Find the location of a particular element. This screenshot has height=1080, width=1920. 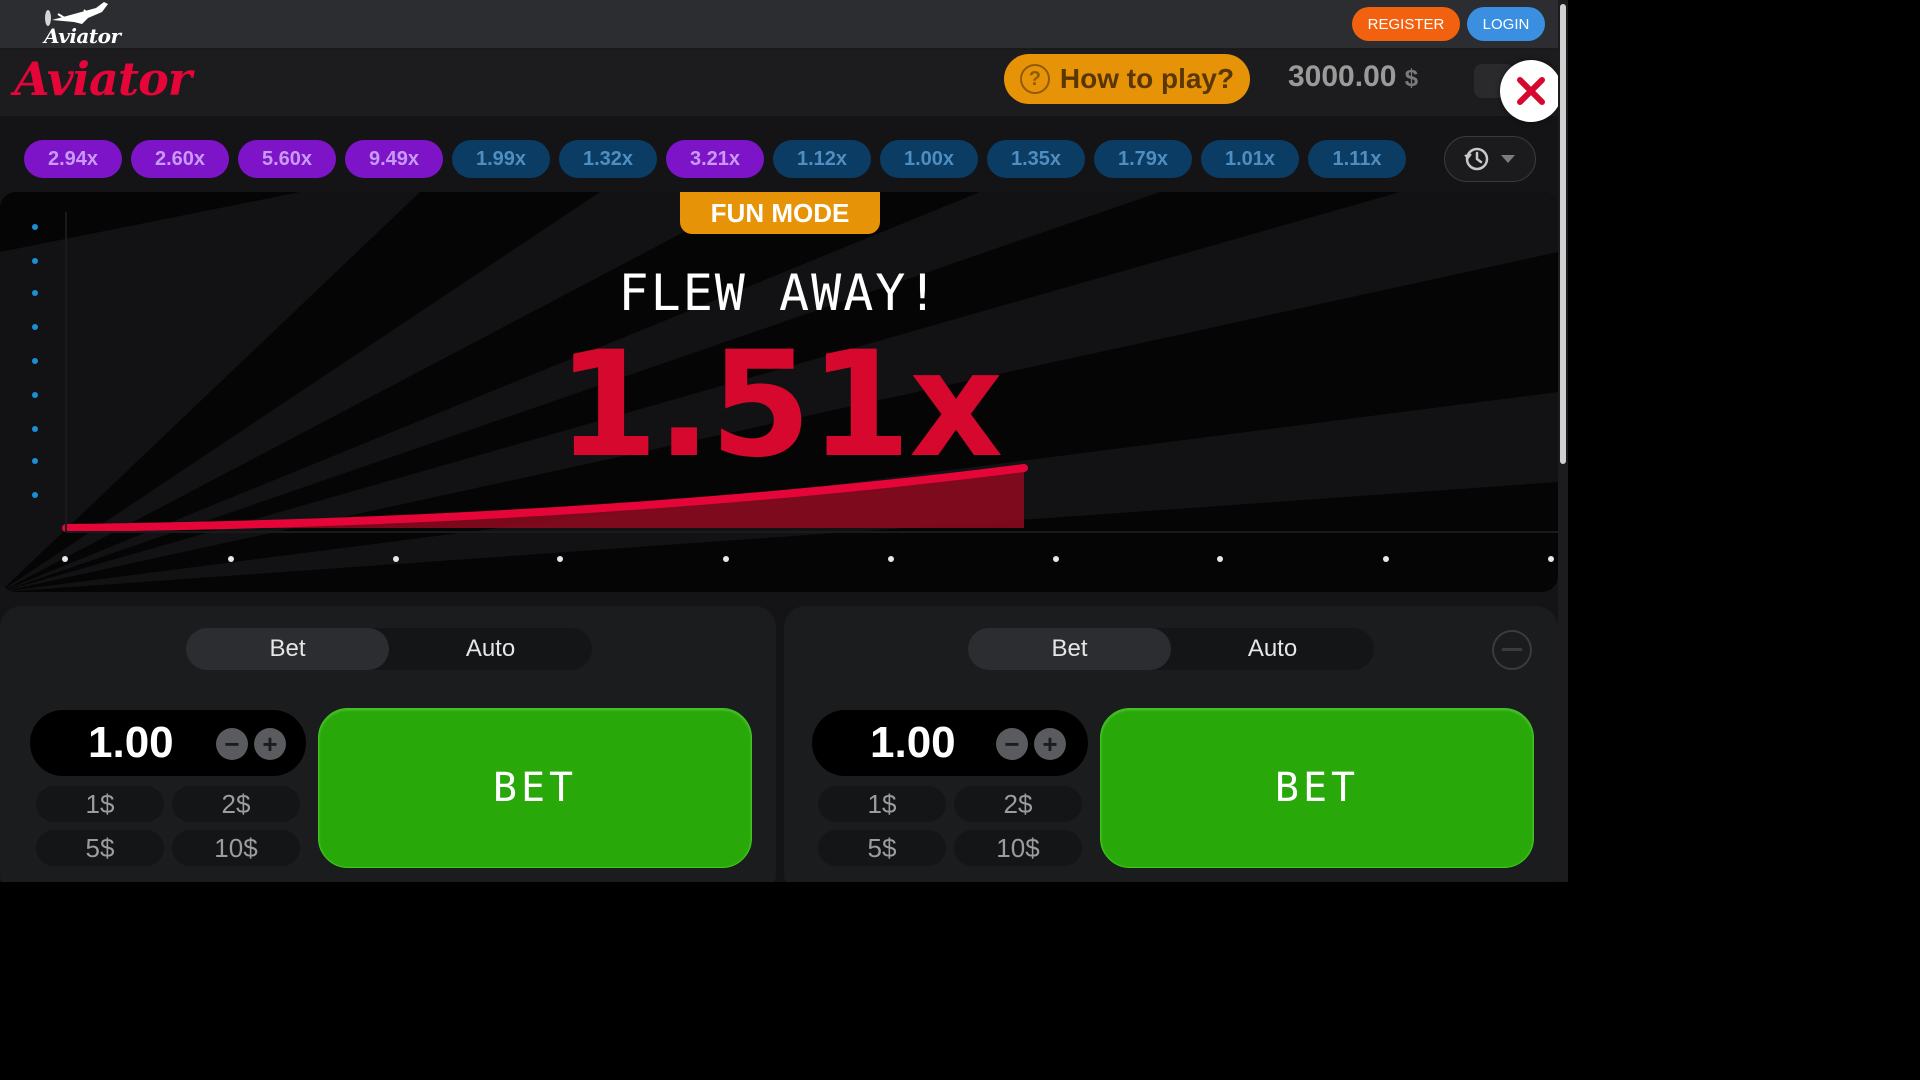

game-logo: Aviator is located at coordinates (103, 79).